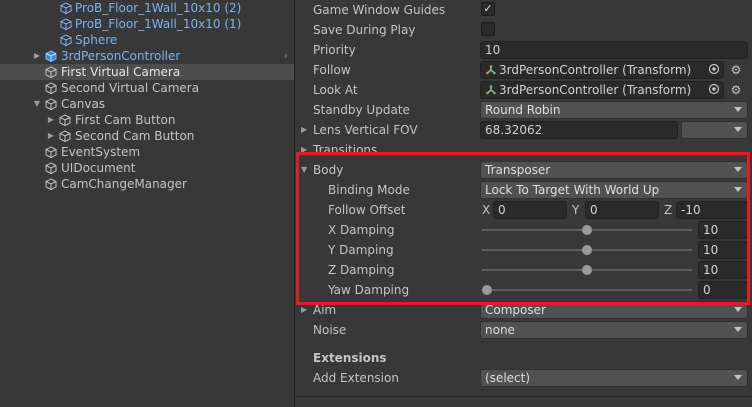 This screenshot has height=407, width=752. What do you see at coordinates (51, 56) in the screenshot?
I see `prefab-cube-filled-icon` at bounding box center [51, 56].